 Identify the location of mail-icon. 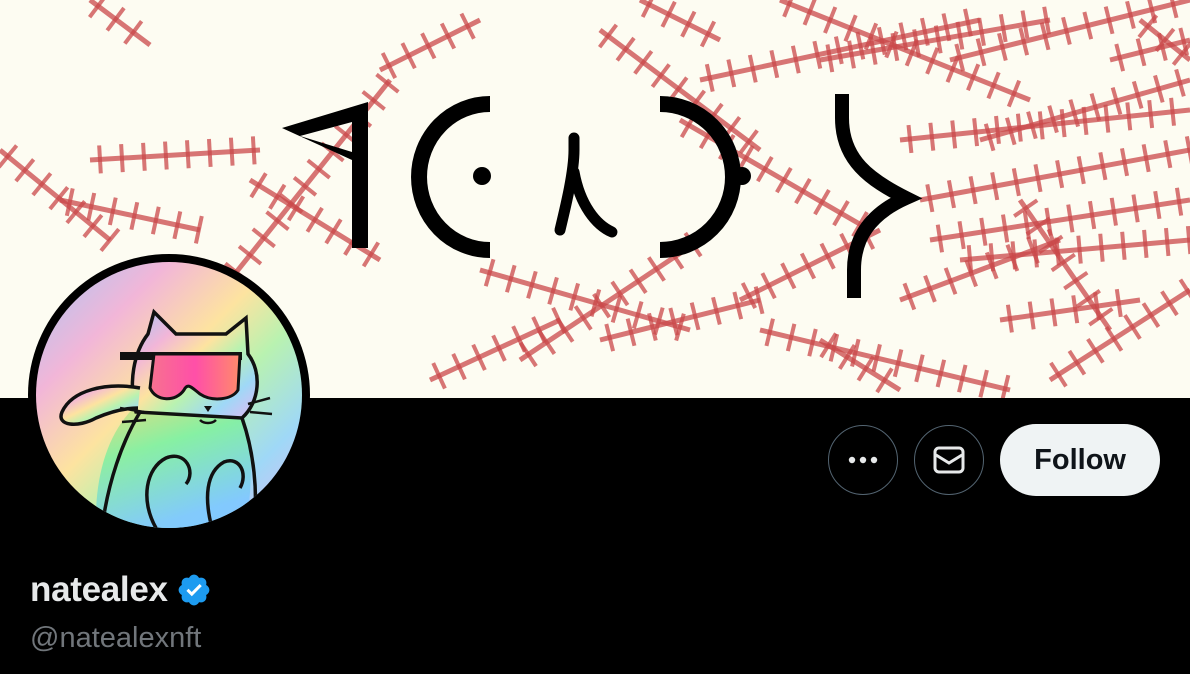
(949, 460).